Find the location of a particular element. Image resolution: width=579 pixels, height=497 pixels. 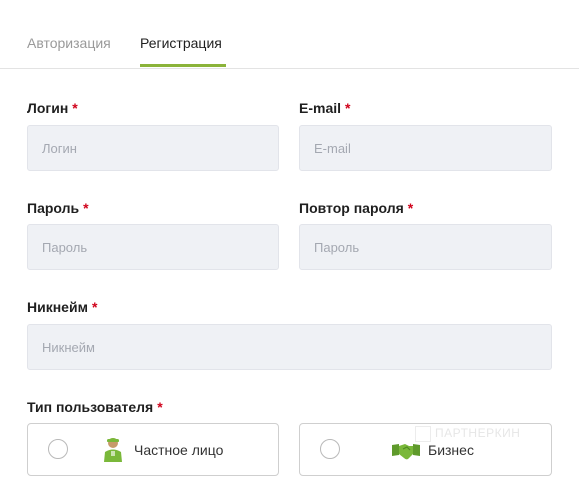

password-repeat-label: Повтор пароля * is located at coordinates (356, 208).